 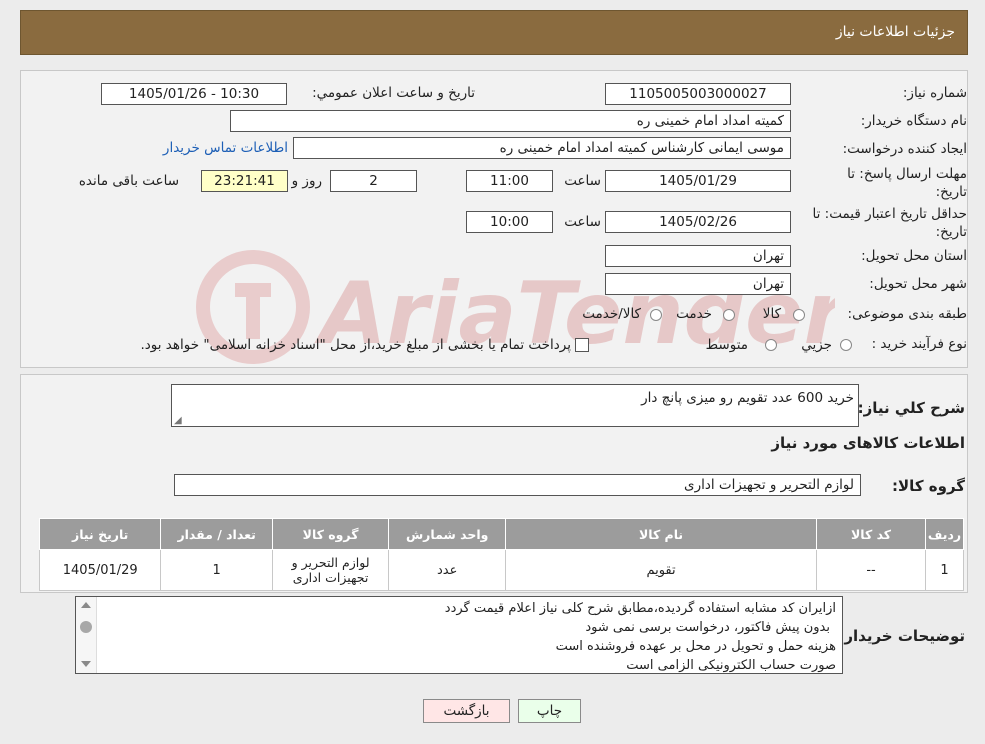 I want to click on cell-code: --, so click(x=871, y=570).